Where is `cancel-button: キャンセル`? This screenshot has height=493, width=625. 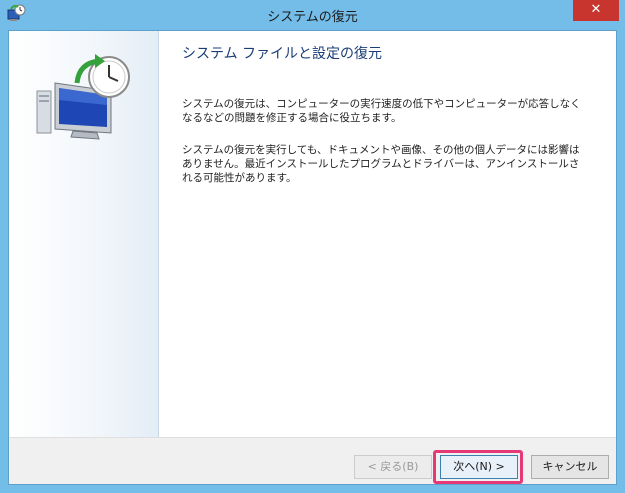 cancel-button: キャンセル is located at coordinates (570, 467).